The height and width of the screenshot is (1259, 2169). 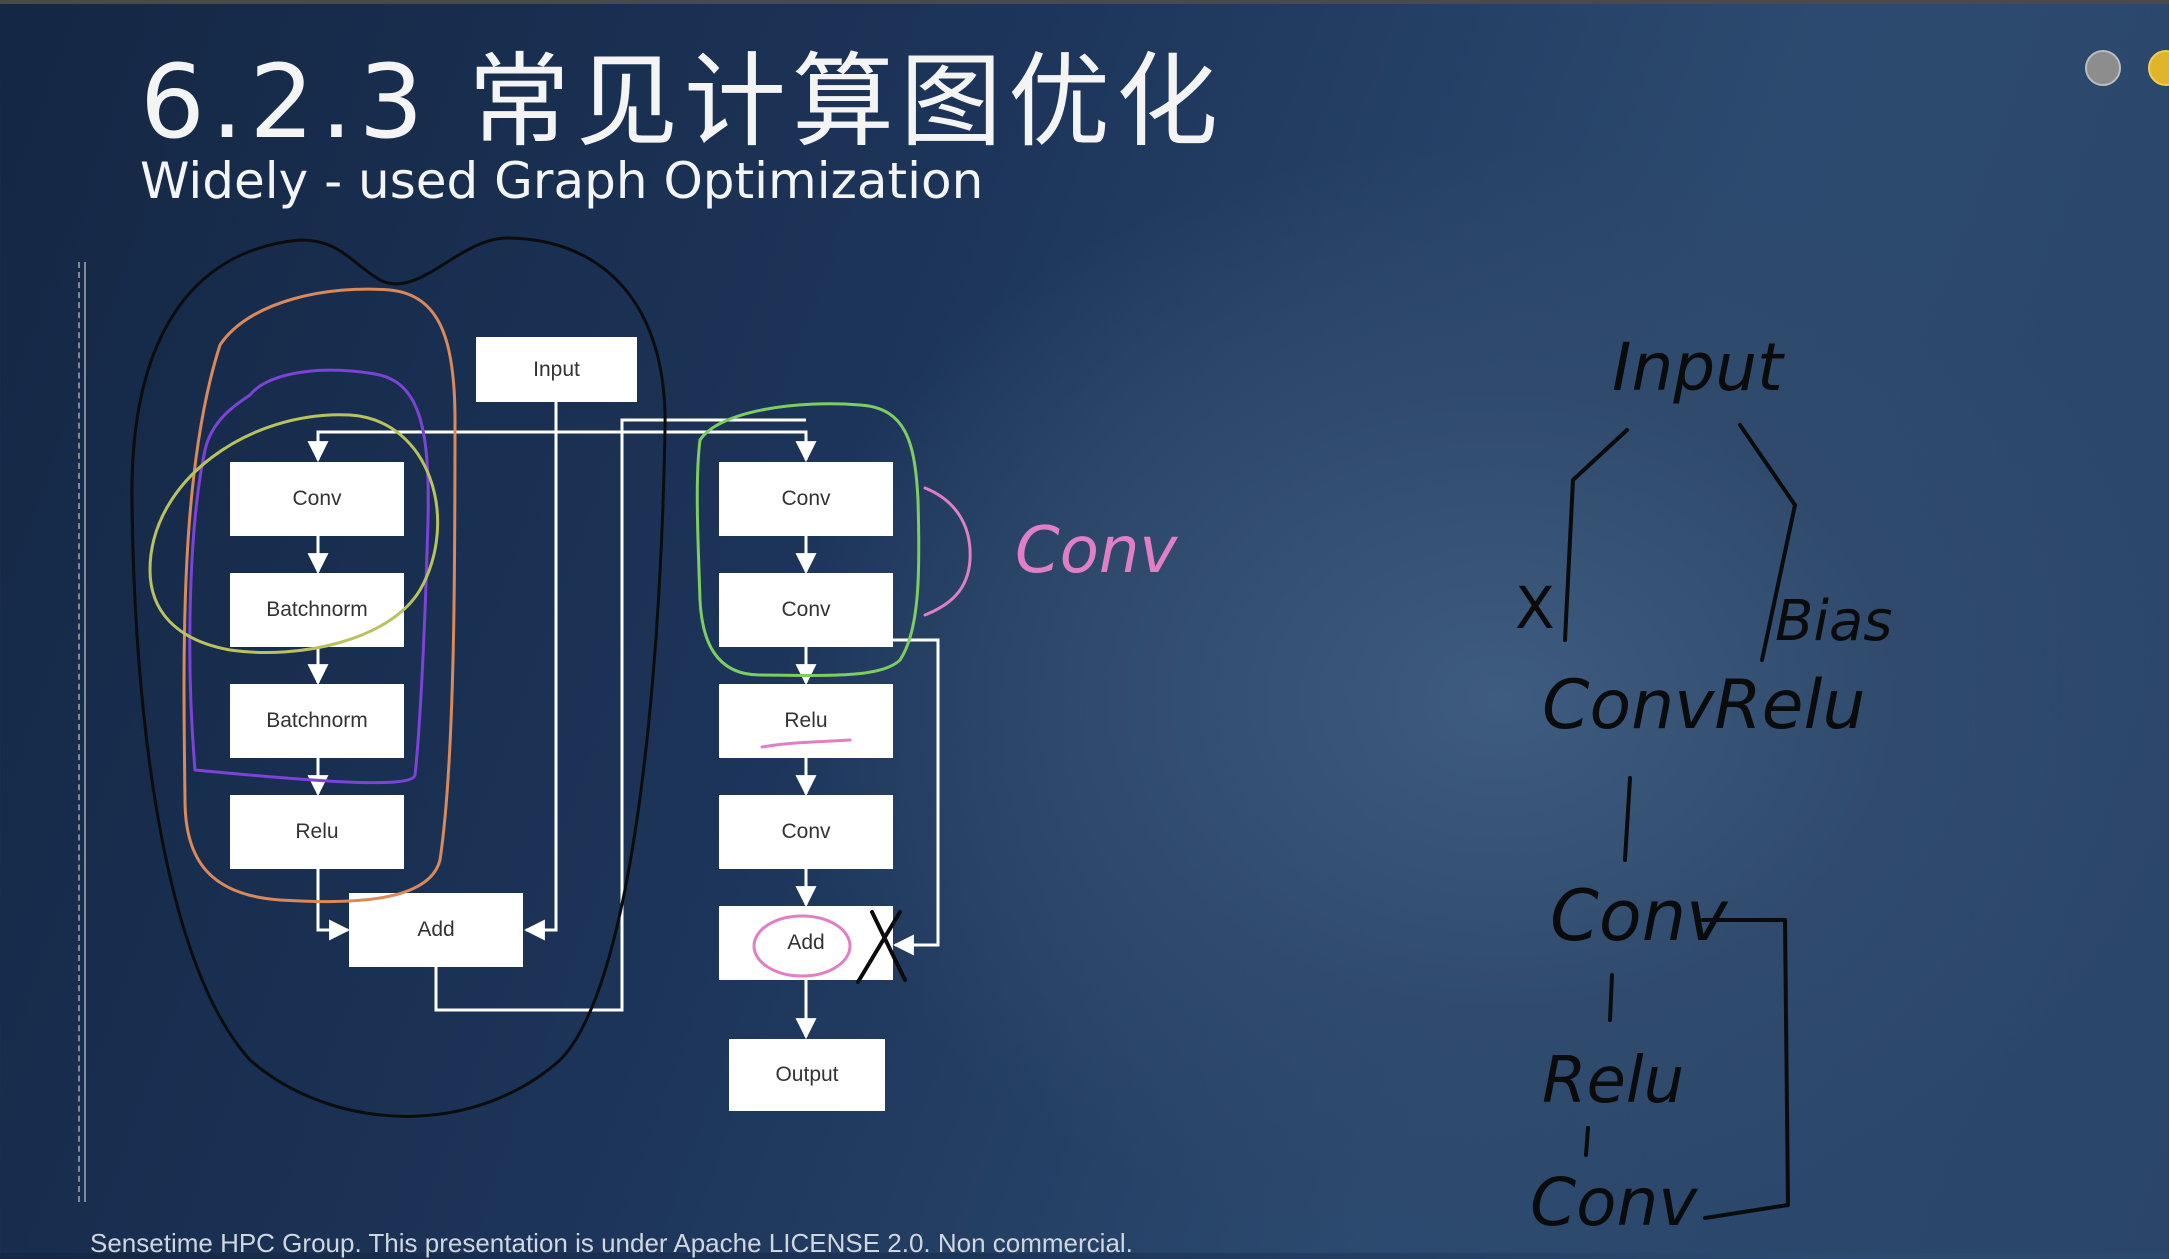 What do you see at coordinates (947, 551) in the screenshot?
I see `pink-bracket` at bounding box center [947, 551].